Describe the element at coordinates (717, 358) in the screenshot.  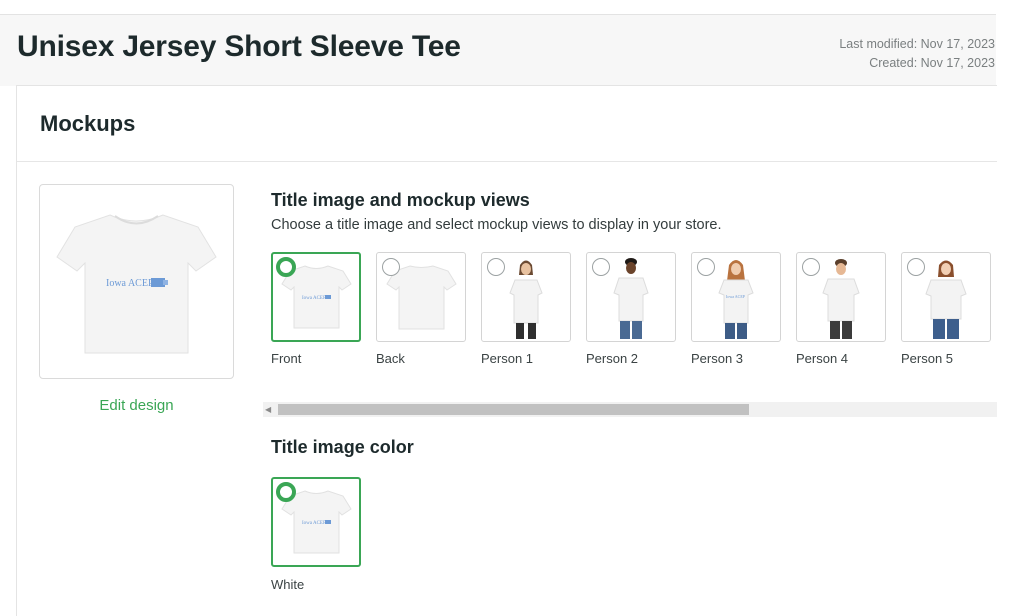
I see `mockup-view-label: Person 3` at that location.